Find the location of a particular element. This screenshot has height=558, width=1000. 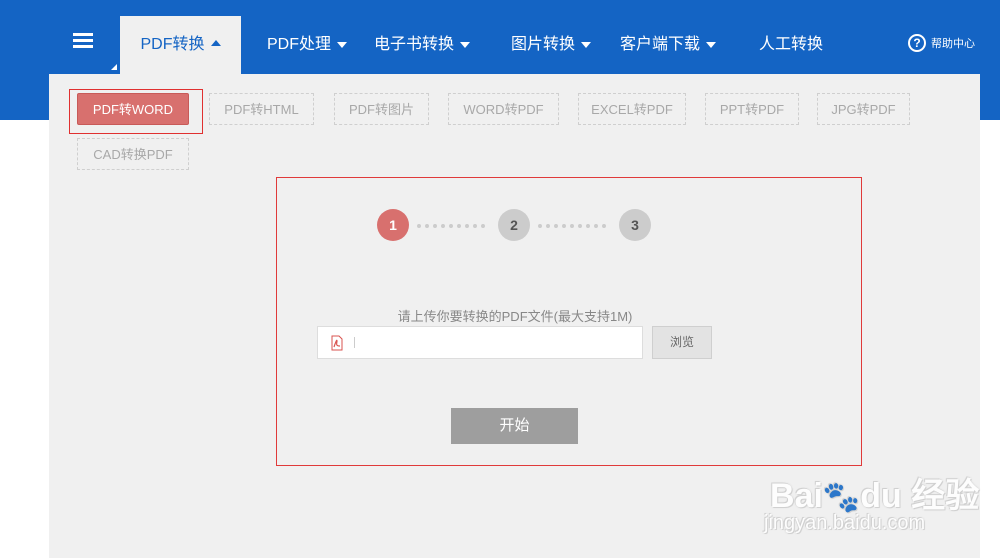

pdf-file-icon is located at coordinates (337, 342).